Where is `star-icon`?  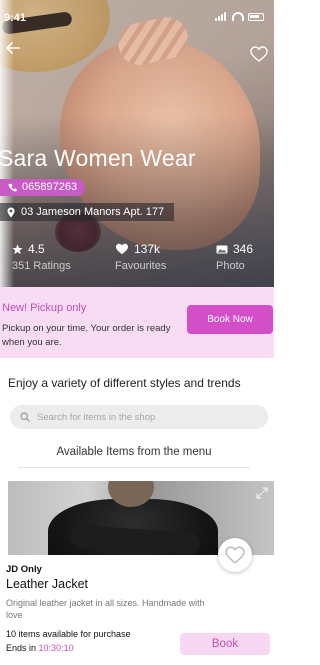
star-icon is located at coordinates (17, 249).